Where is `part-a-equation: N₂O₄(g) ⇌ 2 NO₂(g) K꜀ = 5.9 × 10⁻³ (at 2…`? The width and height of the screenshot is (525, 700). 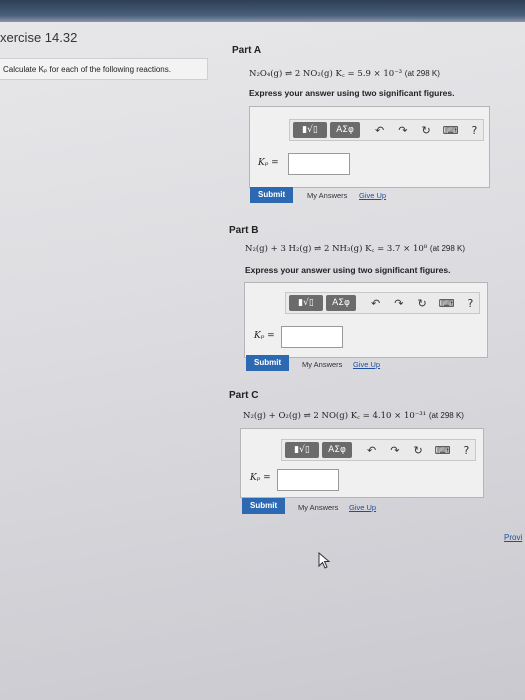 part-a-equation: N₂O₄(g) ⇌ 2 NO₂(g) K꜀ = 5.9 × 10⁻³ (at 2… is located at coordinates (344, 73).